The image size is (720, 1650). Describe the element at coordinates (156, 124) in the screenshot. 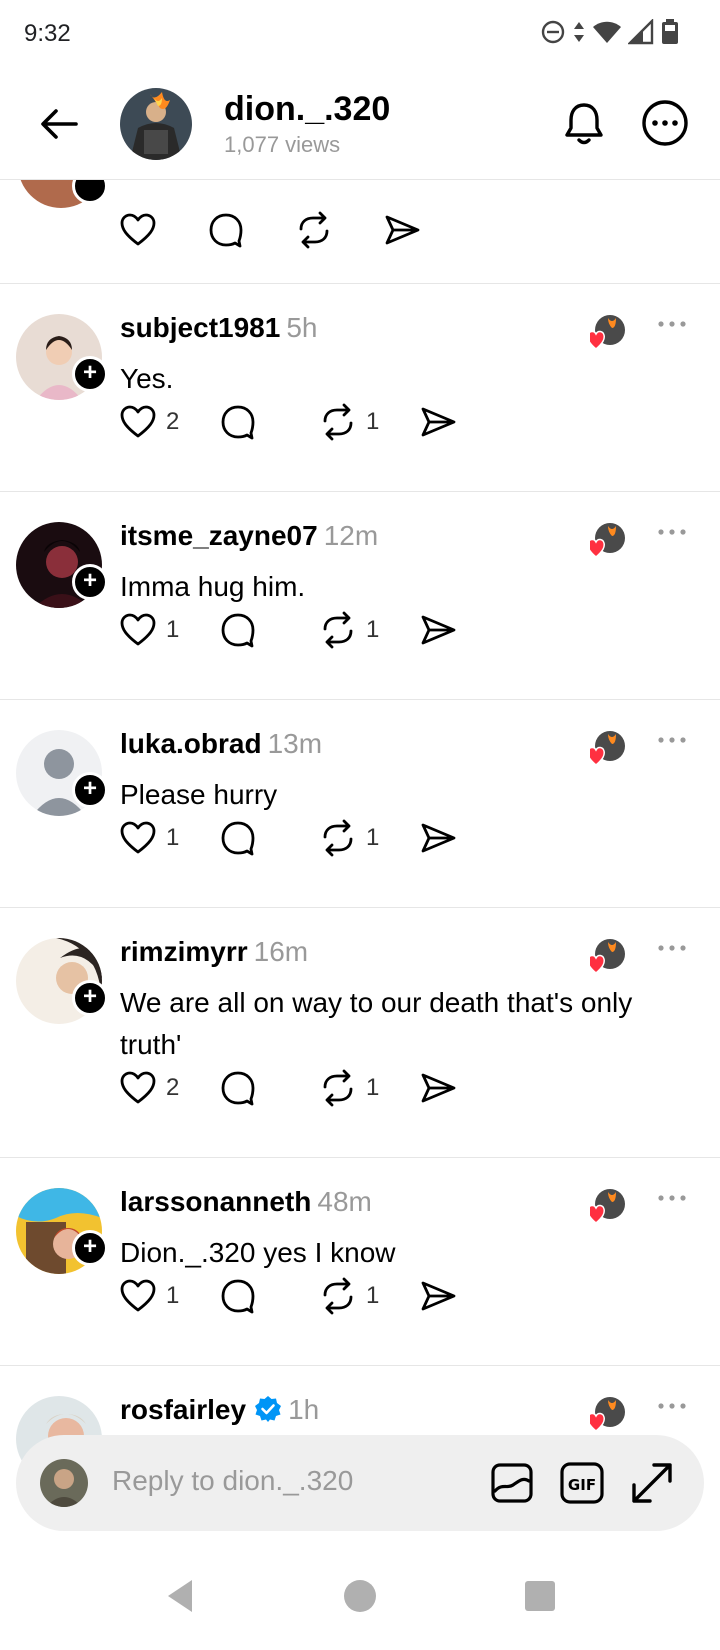

I see `header-avatar` at that location.